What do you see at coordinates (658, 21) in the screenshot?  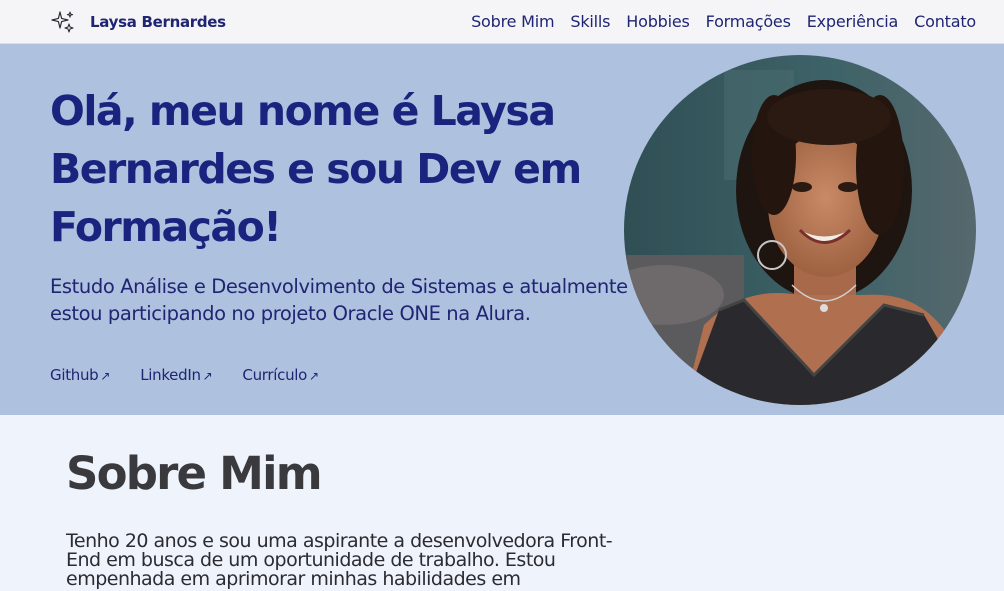 I see `nav-link-hobbies: Hobbies` at bounding box center [658, 21].